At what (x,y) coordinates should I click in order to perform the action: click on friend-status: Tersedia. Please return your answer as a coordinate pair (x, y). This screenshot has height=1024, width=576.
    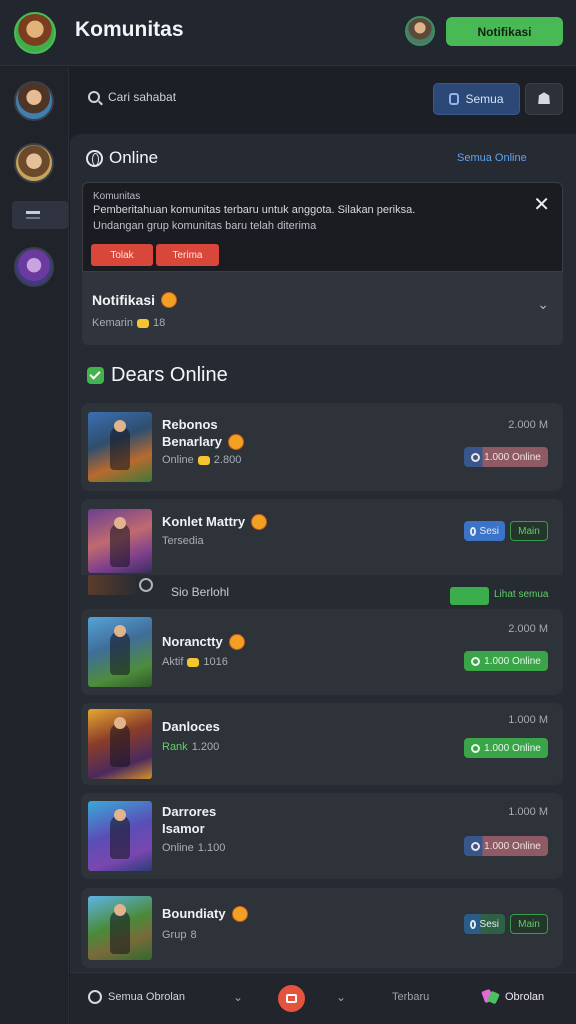
    Looking at the image, I should click on (183, 541).